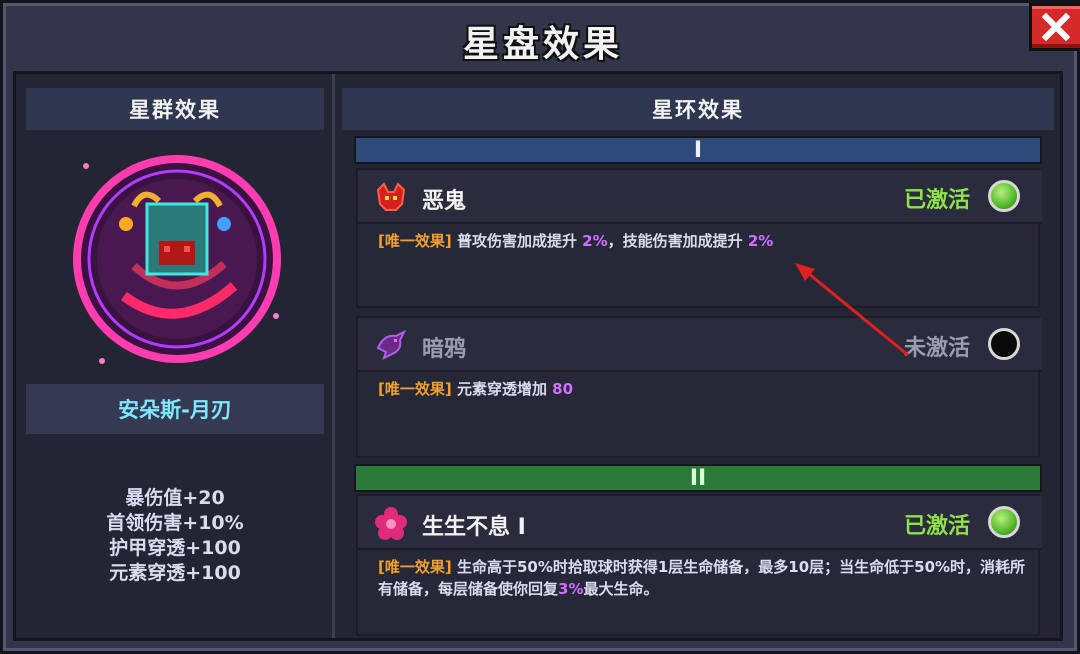  What do you see at coordinates (563, 389) in the screenshot?
I see `desc-value: 80` at bounding box center [563, 389].